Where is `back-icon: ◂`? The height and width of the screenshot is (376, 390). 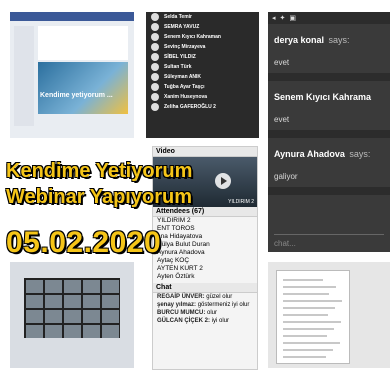 back-icon: ◂ is located at coordinates (274, 18).